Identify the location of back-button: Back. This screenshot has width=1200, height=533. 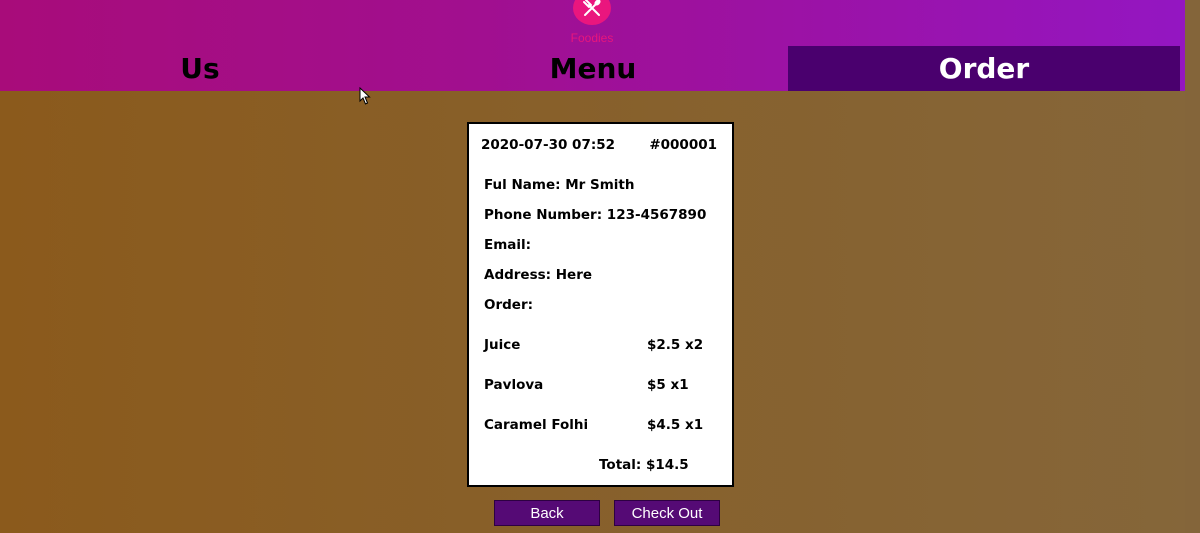
(547, 513).